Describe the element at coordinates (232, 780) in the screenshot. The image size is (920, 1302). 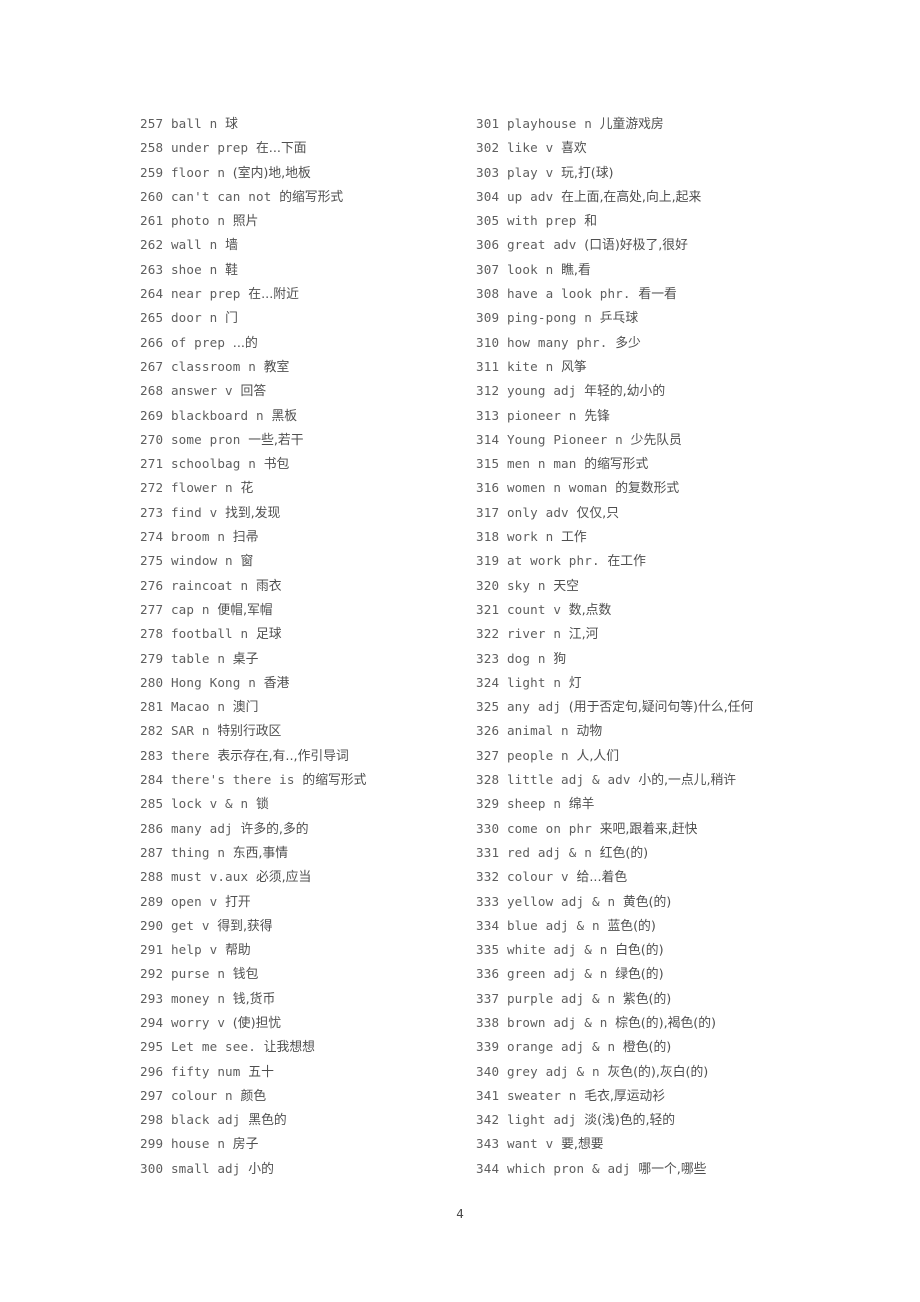
I see `entry-word: there's there is` at that location.